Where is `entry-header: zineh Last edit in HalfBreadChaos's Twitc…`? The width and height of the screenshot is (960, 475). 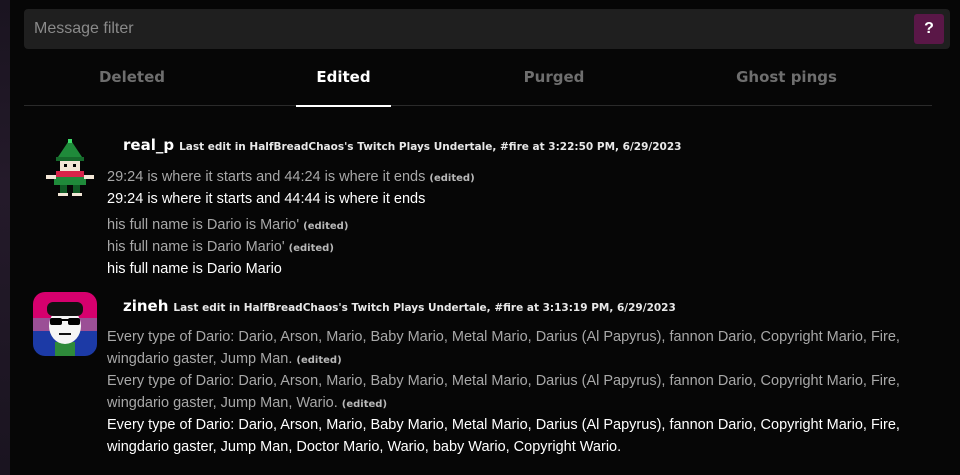
entry-header: zineh Last edit in HalfBreadChaos's Twitc… is located at coordinates (399, 306).